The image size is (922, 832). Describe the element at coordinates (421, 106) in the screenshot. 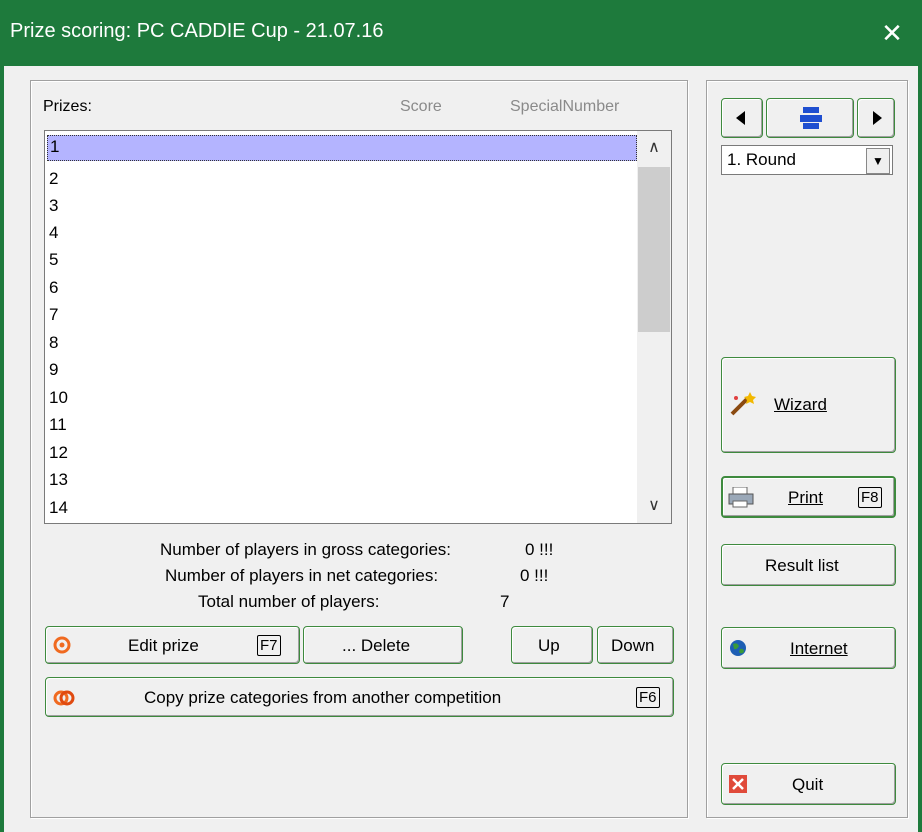

I see `score-header: Score` at that location.